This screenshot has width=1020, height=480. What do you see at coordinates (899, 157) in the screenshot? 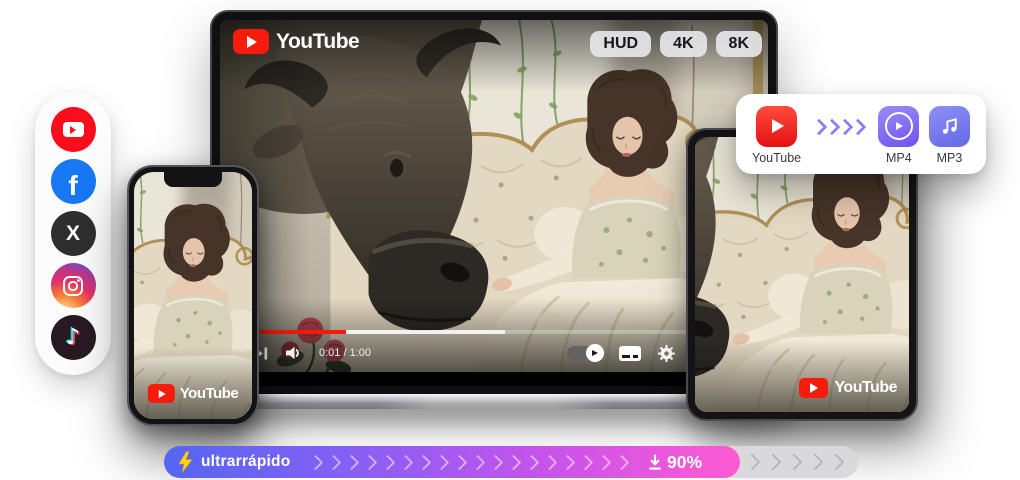
I see `mp4-label: MP4` at bounding box center [899, 157].